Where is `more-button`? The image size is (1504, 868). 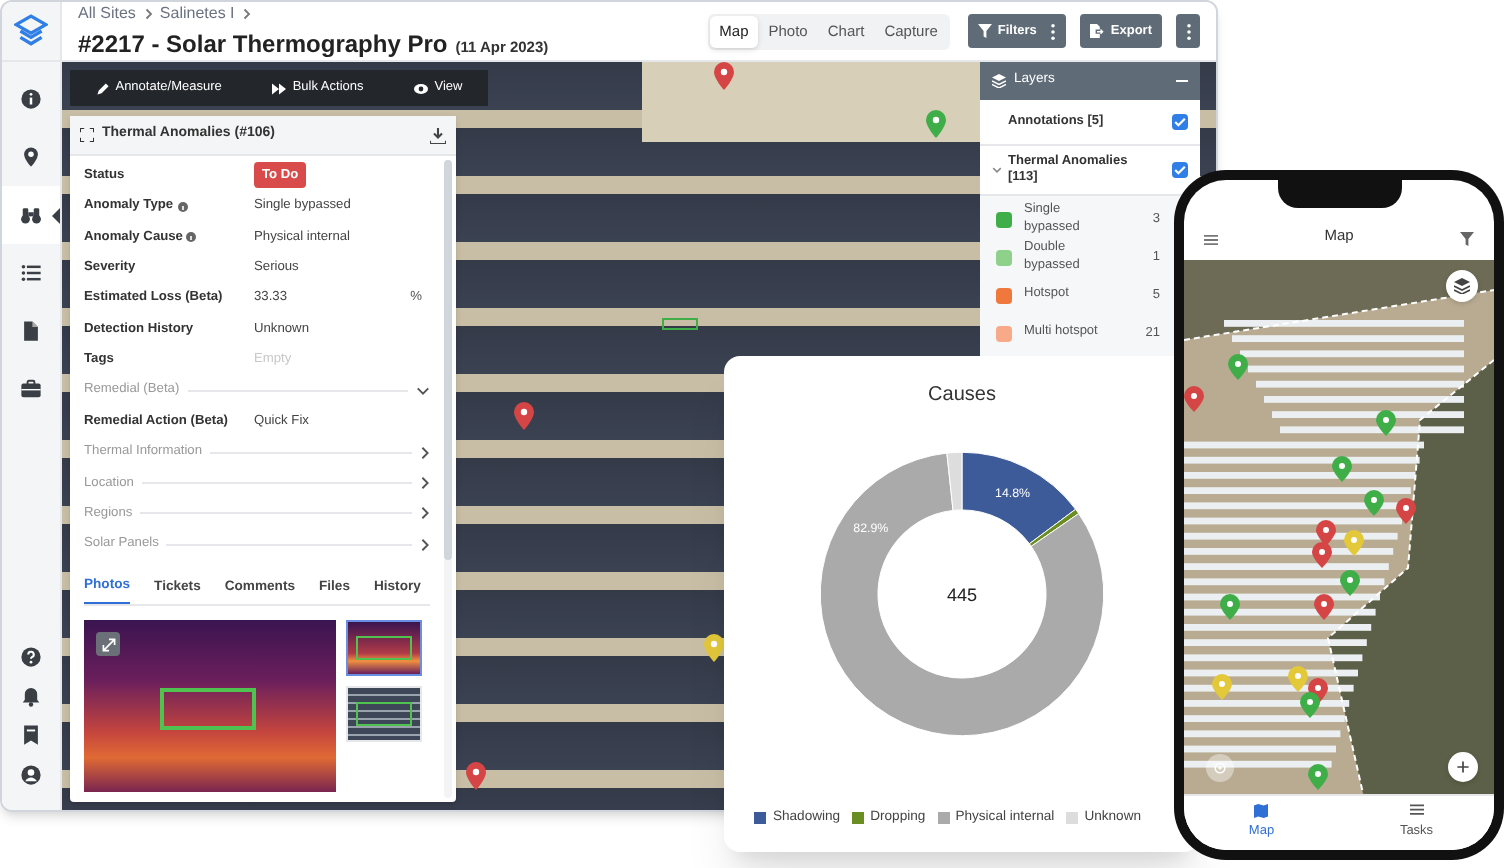 more-button is located at coordinates (1188, 31).